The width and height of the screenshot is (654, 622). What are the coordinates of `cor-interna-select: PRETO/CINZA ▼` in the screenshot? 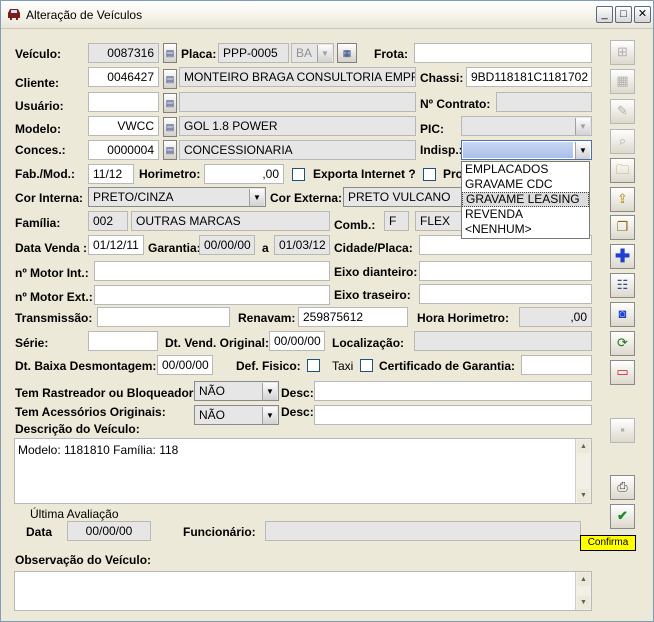 It's located at (177, 197).